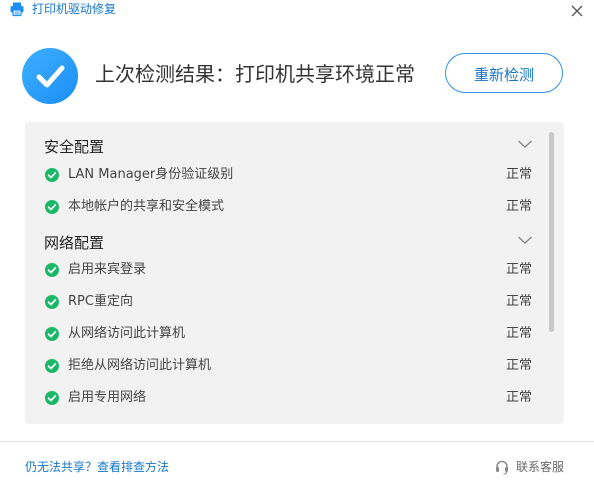 Image resolution: width=594 pixels, height=493 pixels. What do you see at coordinates (151, 174) in the screenshot?
I see `check-item-label: LAN Manager身份验证级别` at bounding box center [151, 174].